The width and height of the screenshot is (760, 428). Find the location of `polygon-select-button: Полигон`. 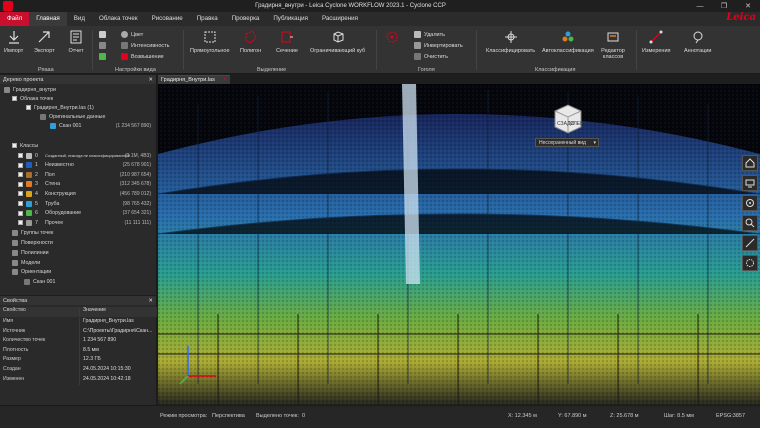

polygon-select-button: Полигон is located at coordinates (250, 41).